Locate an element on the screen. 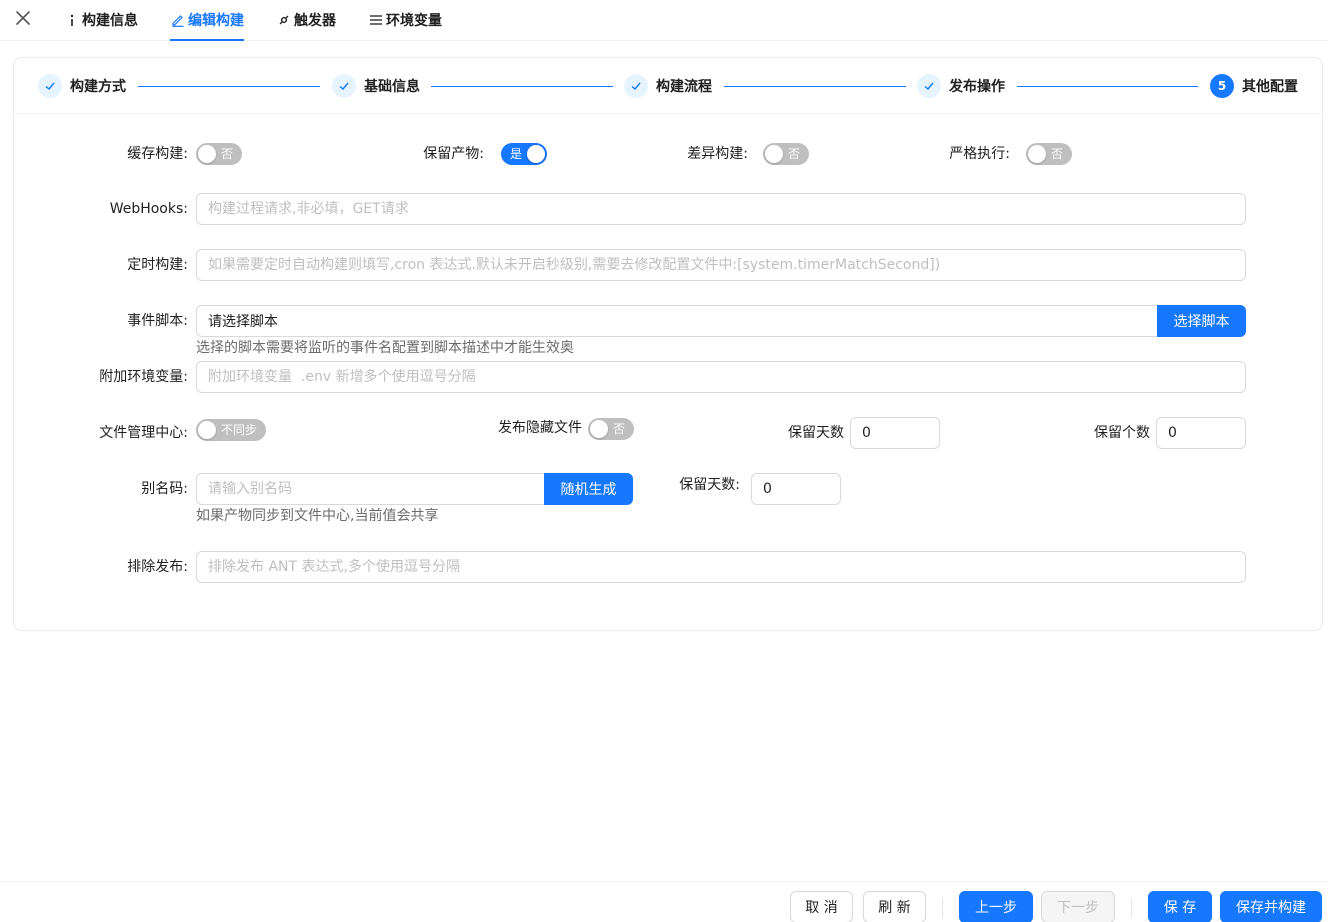 This screenshot has height=922, width=1328. exclude-publish-input is located at coordinates (721, 567).